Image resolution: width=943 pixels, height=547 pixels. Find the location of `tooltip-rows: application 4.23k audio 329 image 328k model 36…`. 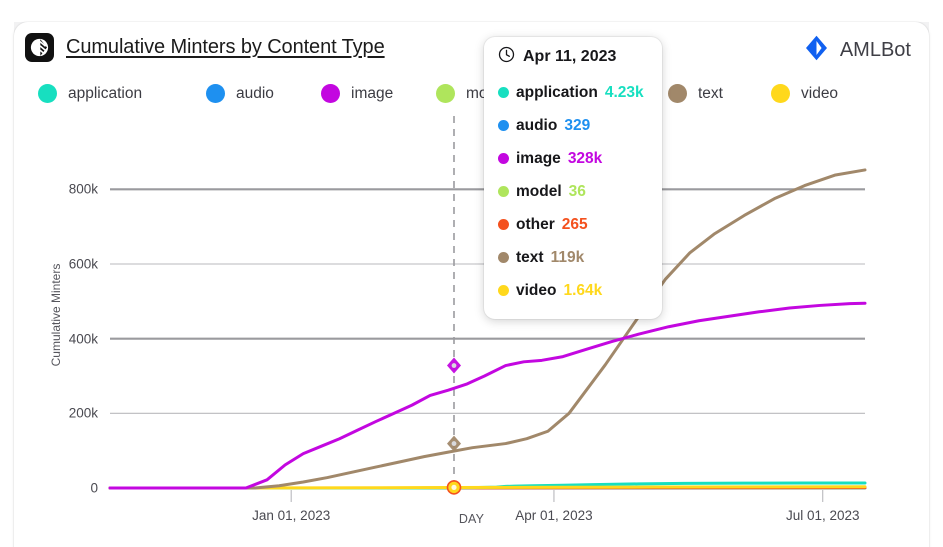

tooltip-rows: application 4.23k audio 329 image 328k model 36… is located at coordinates (573, 191).